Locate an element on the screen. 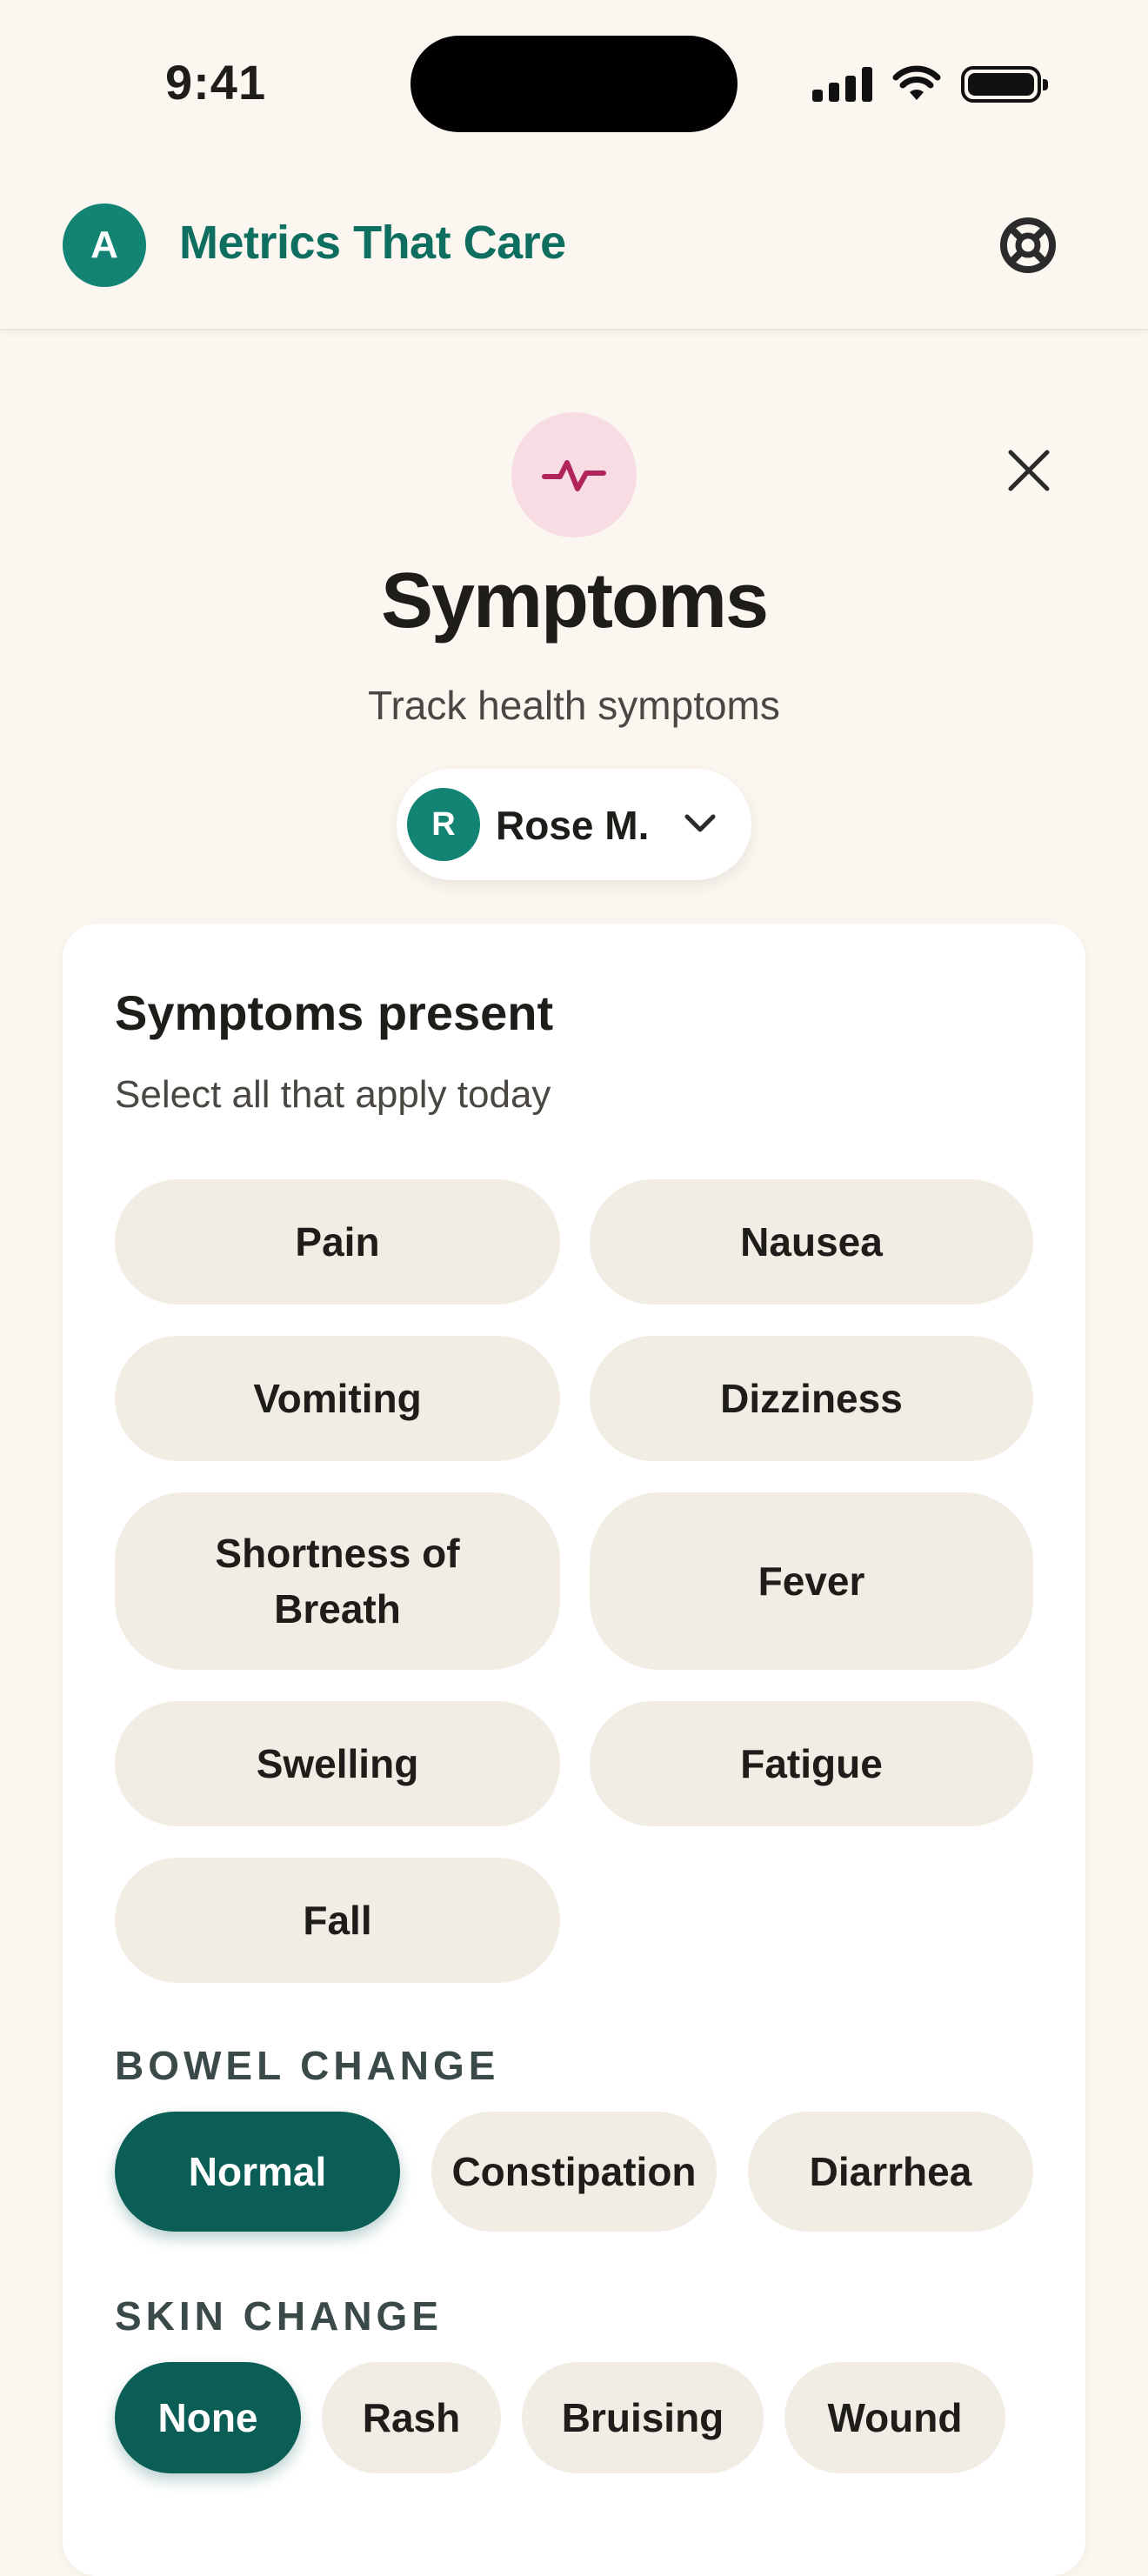  symptom-chip-pain: Pain is located at coordinates (338, 1242).